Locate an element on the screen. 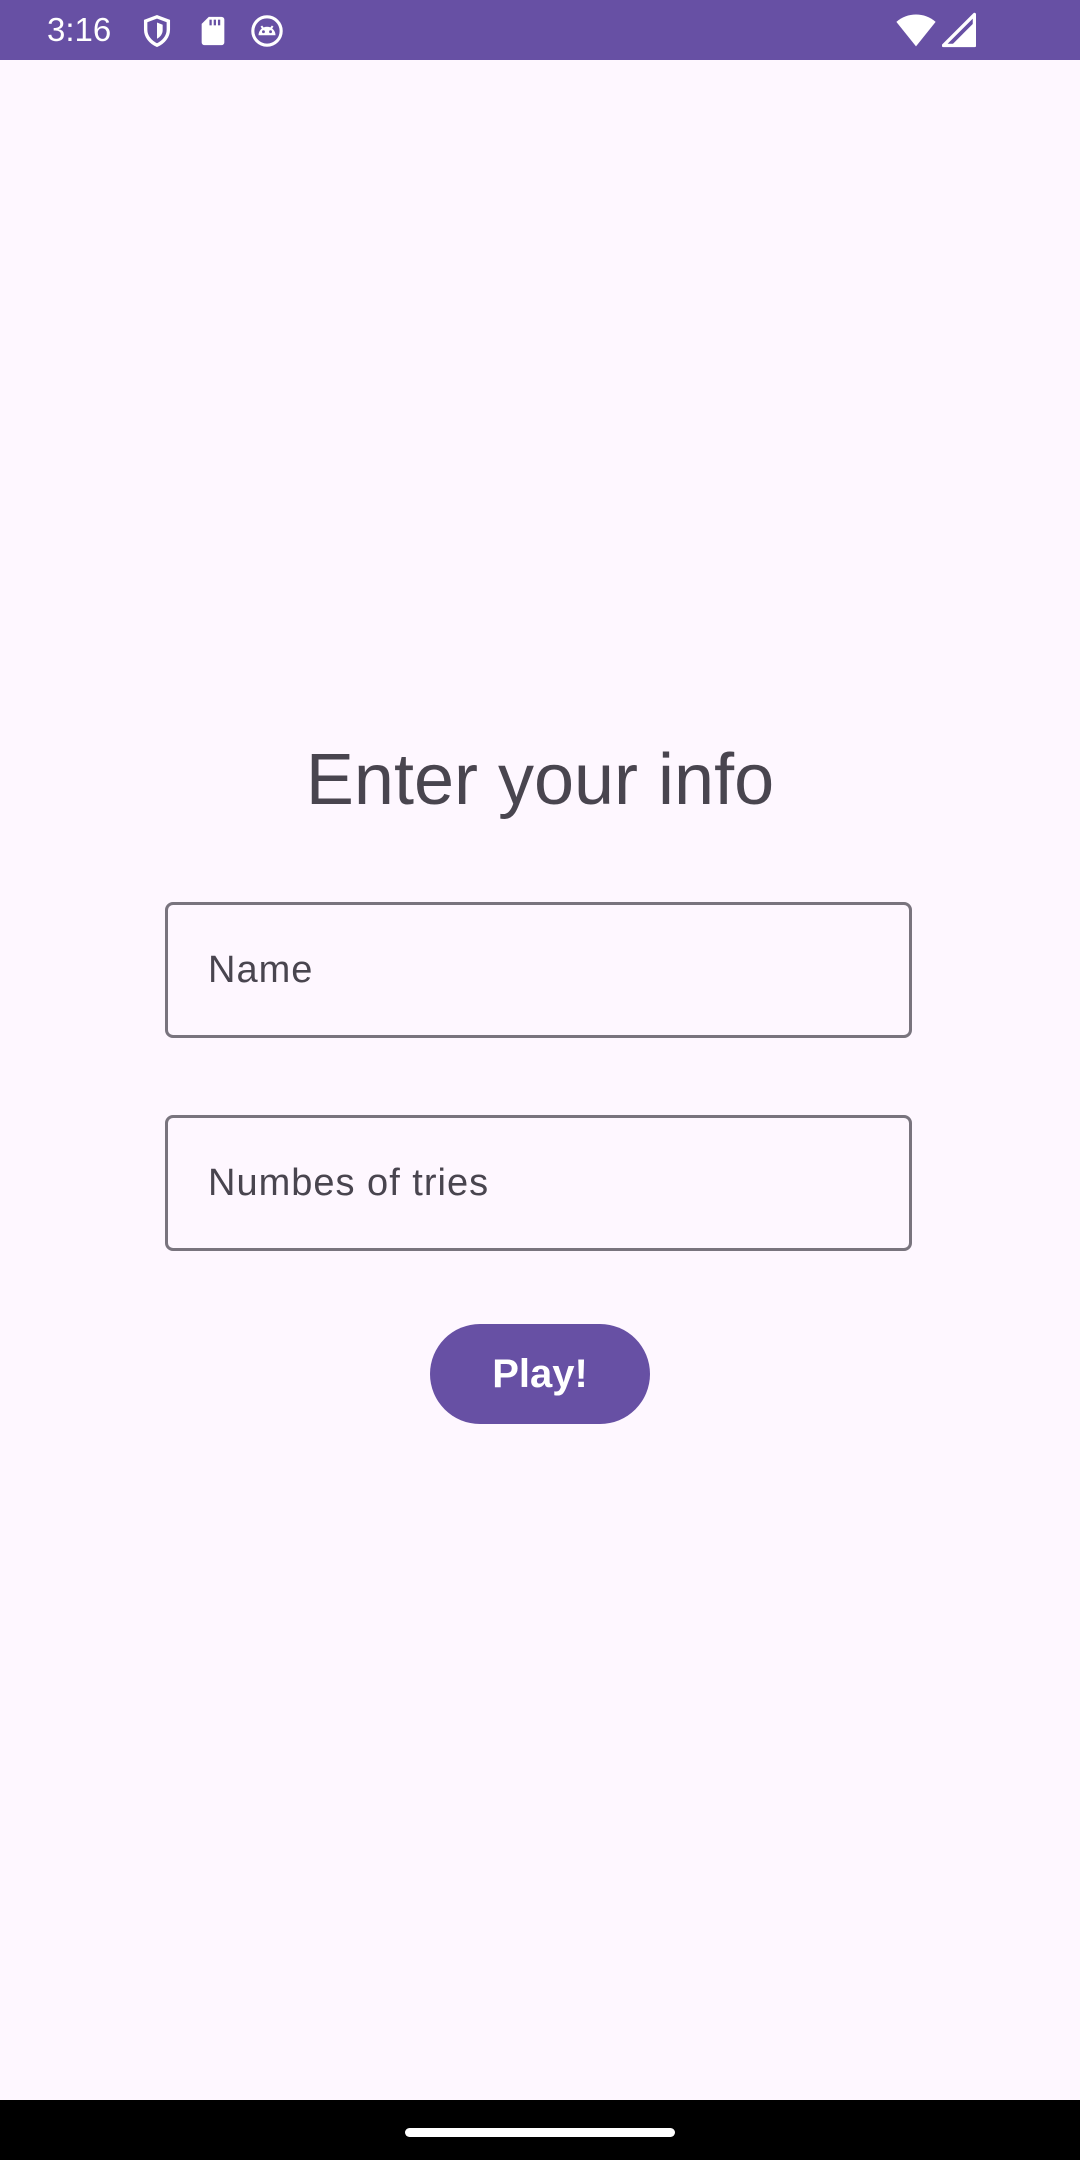 Image resolution: width=1080 pixels, height=2160 pixels. status-bar: 3:16 is located at coordinates (540, 30).